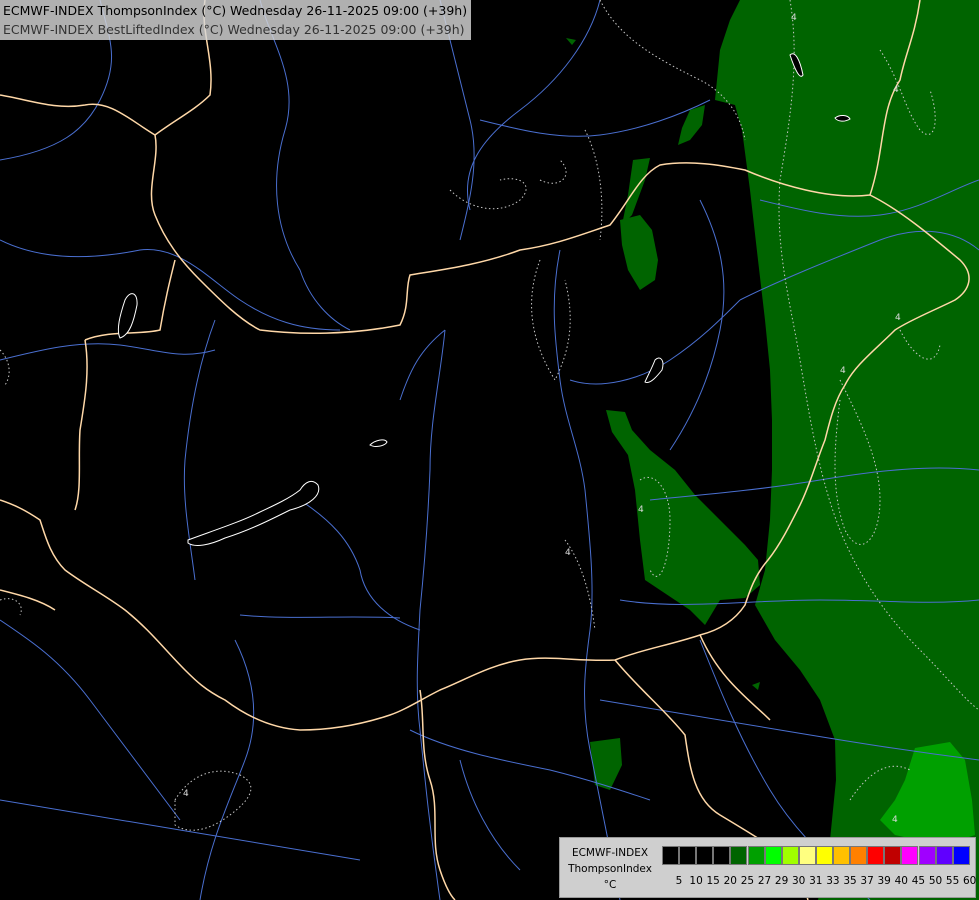 The image size is (979, 900). What do you see at coordinates (610, 885) in the screenshot?
I see `legend-label-unit: °C` at bounding box center [610, 885].